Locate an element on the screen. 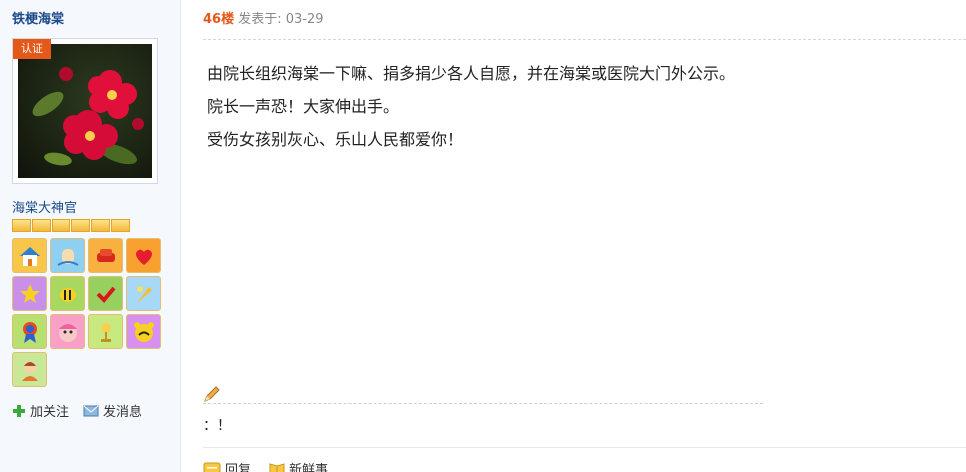  bear-face-icon is located at coordinates (143, 331).